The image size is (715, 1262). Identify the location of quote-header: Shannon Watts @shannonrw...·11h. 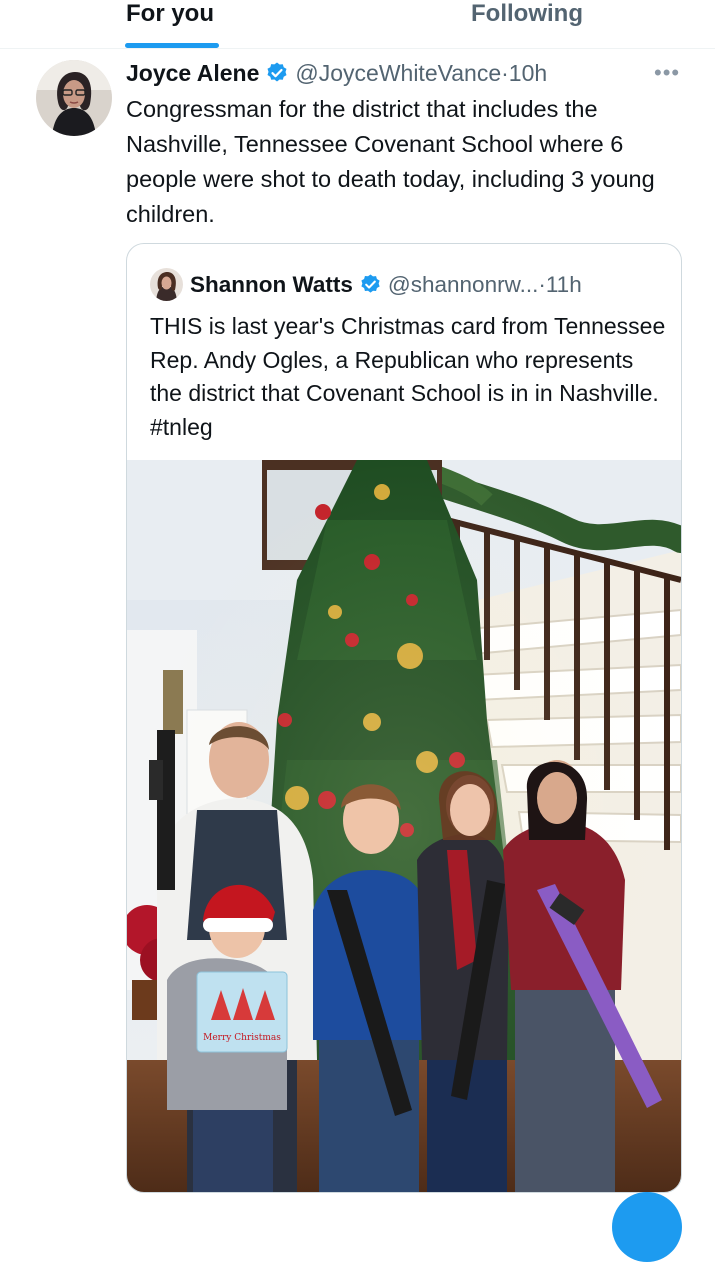
(386, 287).